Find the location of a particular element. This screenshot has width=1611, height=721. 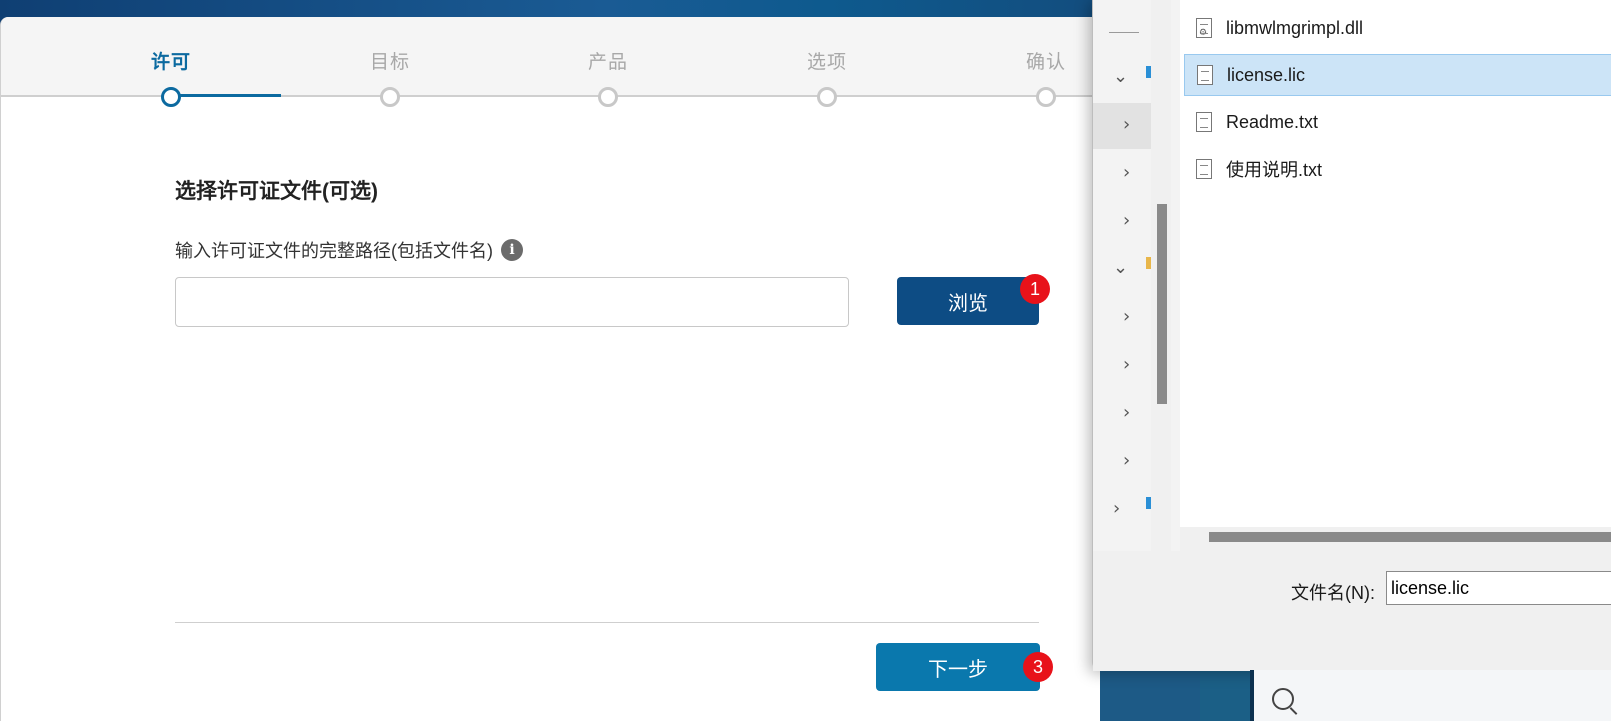

filename-label: 文件名(N): is located at coordinates (1333, 593).